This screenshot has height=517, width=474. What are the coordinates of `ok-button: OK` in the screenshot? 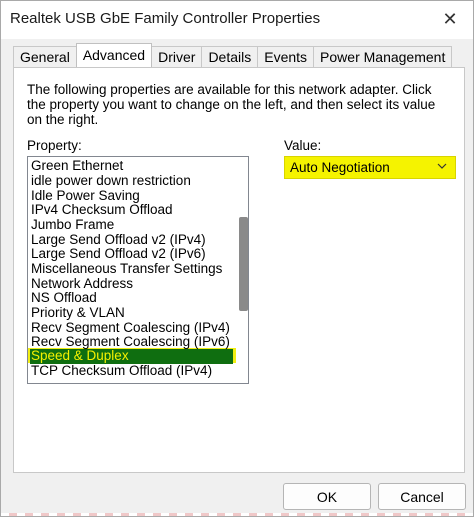 It's located at (327, 496).